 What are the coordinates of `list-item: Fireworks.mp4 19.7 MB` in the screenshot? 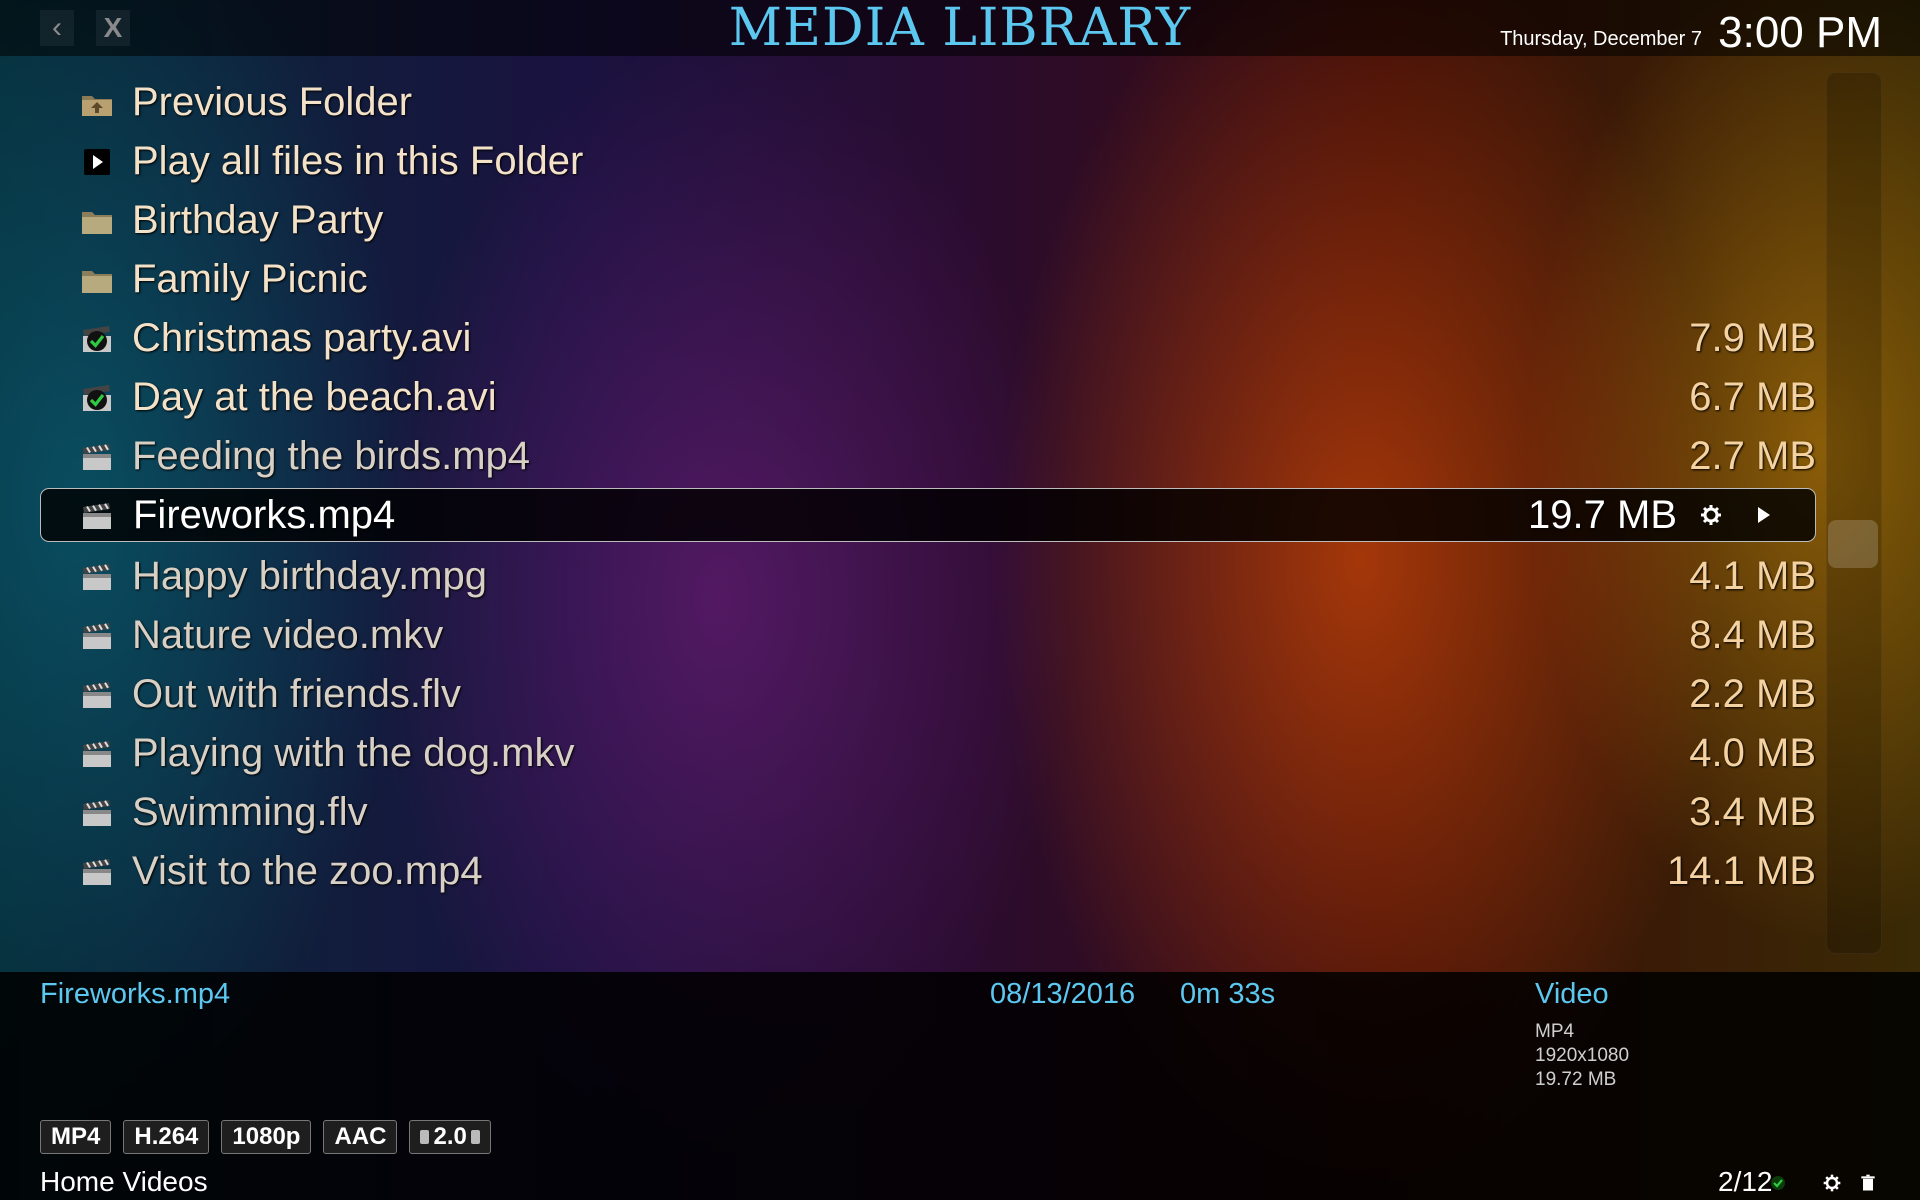 It's located at (928, 515).